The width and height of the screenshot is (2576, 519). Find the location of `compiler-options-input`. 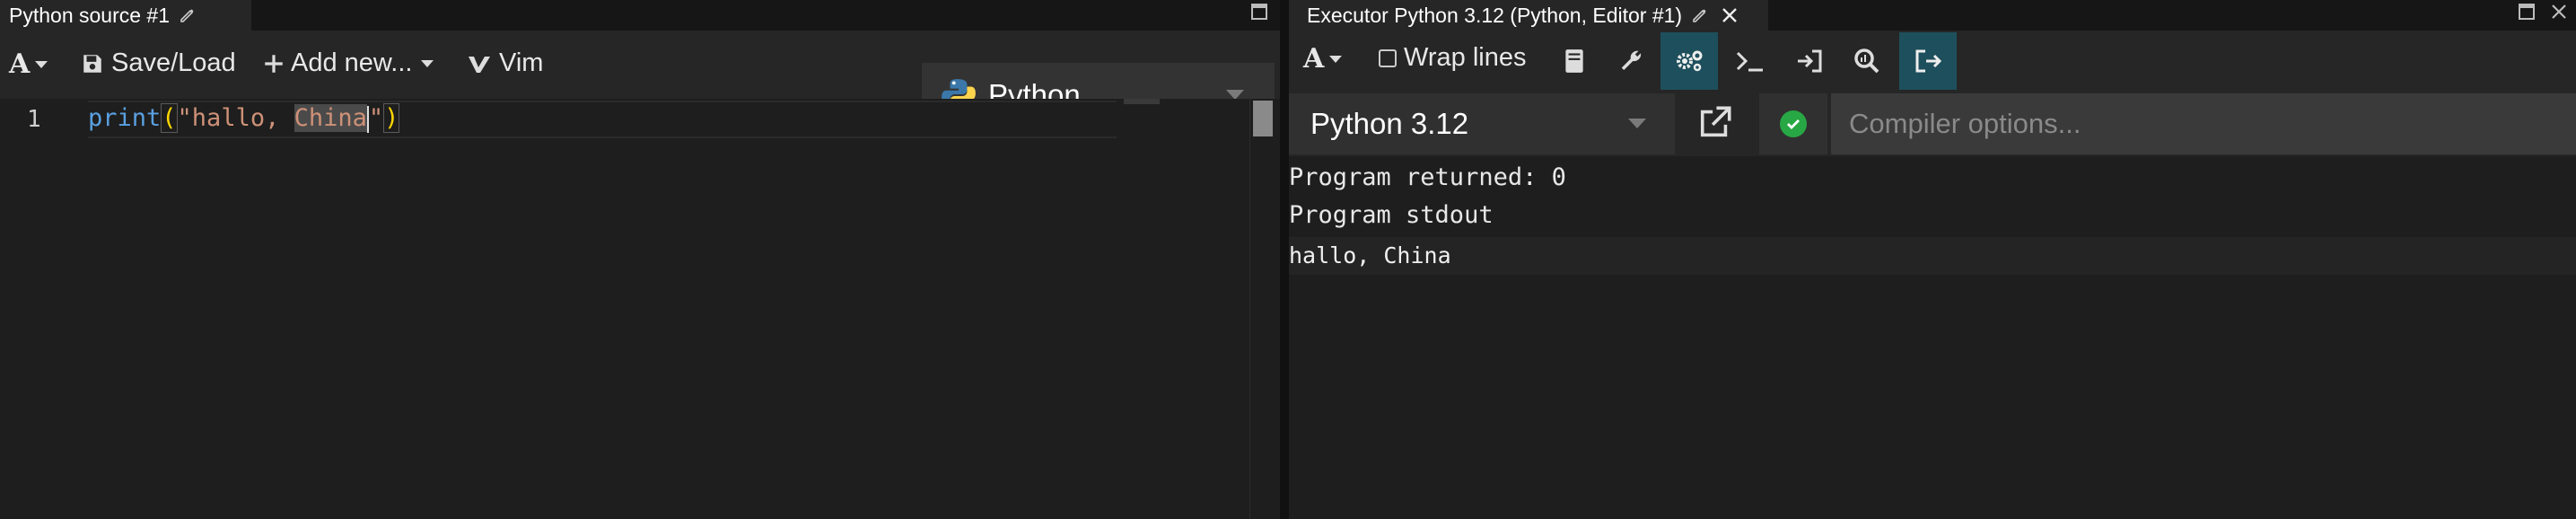

compiler-options-input is located at coordinates (2203, 123).